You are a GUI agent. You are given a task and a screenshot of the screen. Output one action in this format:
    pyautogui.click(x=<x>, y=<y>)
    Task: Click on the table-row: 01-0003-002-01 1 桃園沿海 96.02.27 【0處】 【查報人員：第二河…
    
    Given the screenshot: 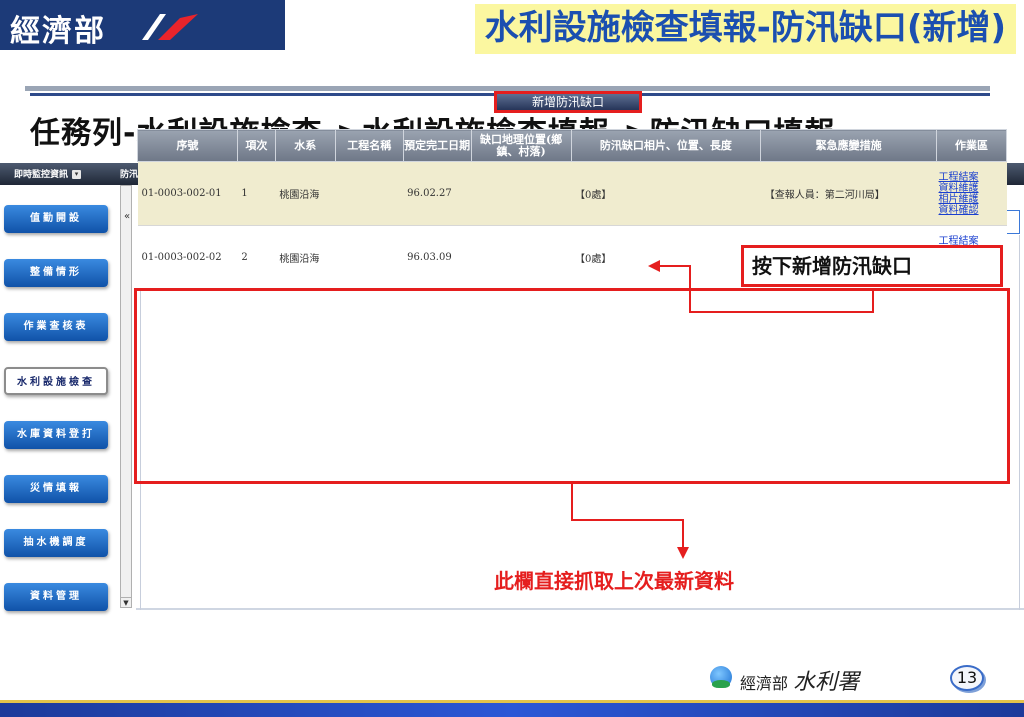 What is the action you would take?
    pyautogui.click(x=572, y=193)
    